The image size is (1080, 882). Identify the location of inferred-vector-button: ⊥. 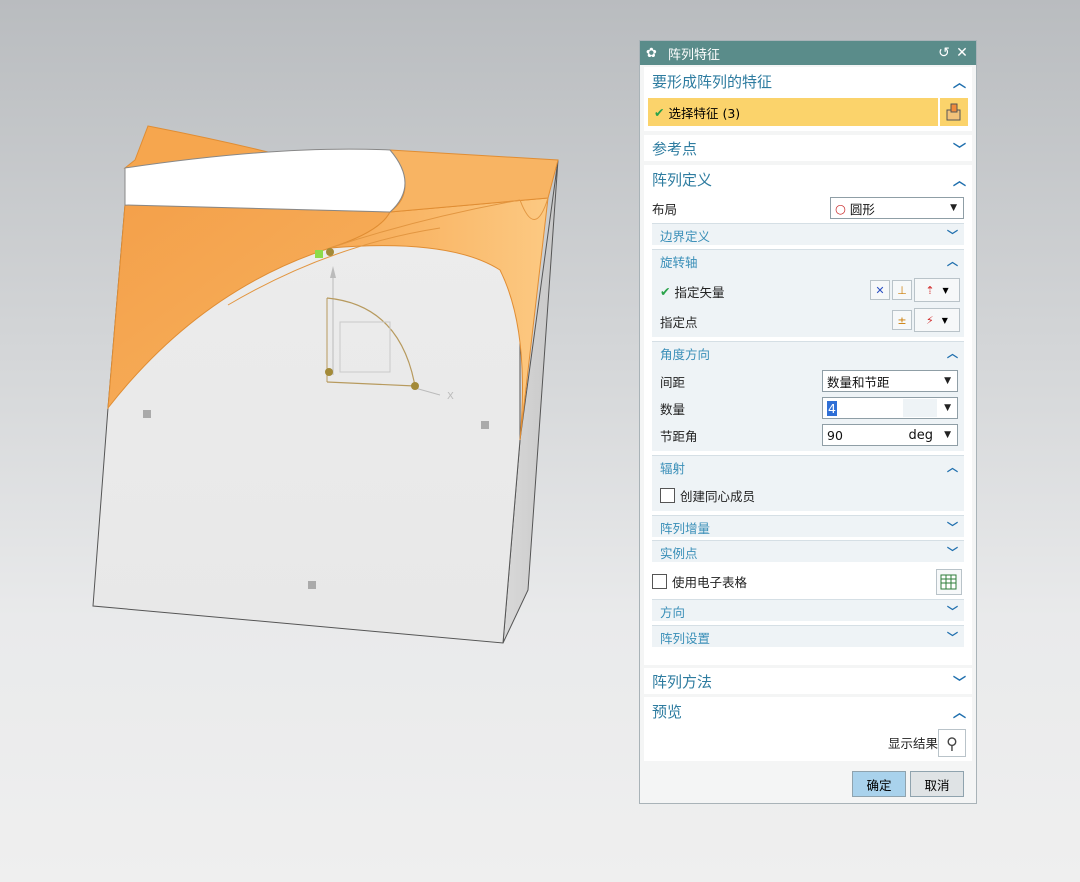
(902, 290).